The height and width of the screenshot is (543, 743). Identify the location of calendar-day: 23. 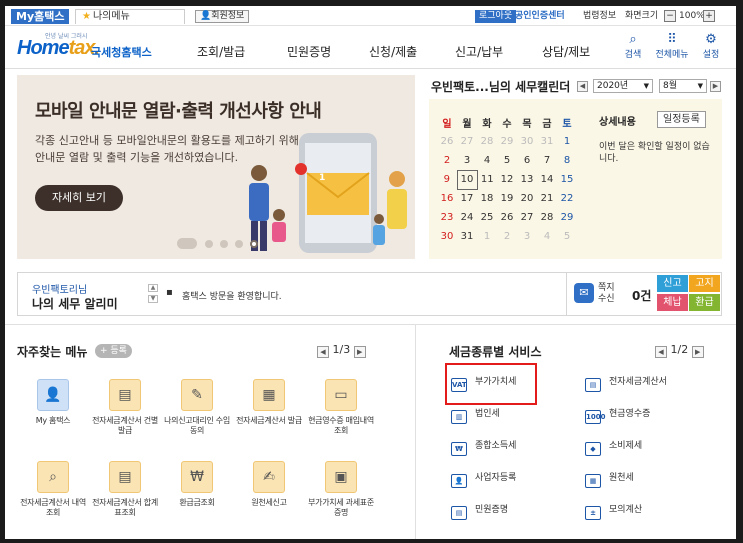
(447, 217).